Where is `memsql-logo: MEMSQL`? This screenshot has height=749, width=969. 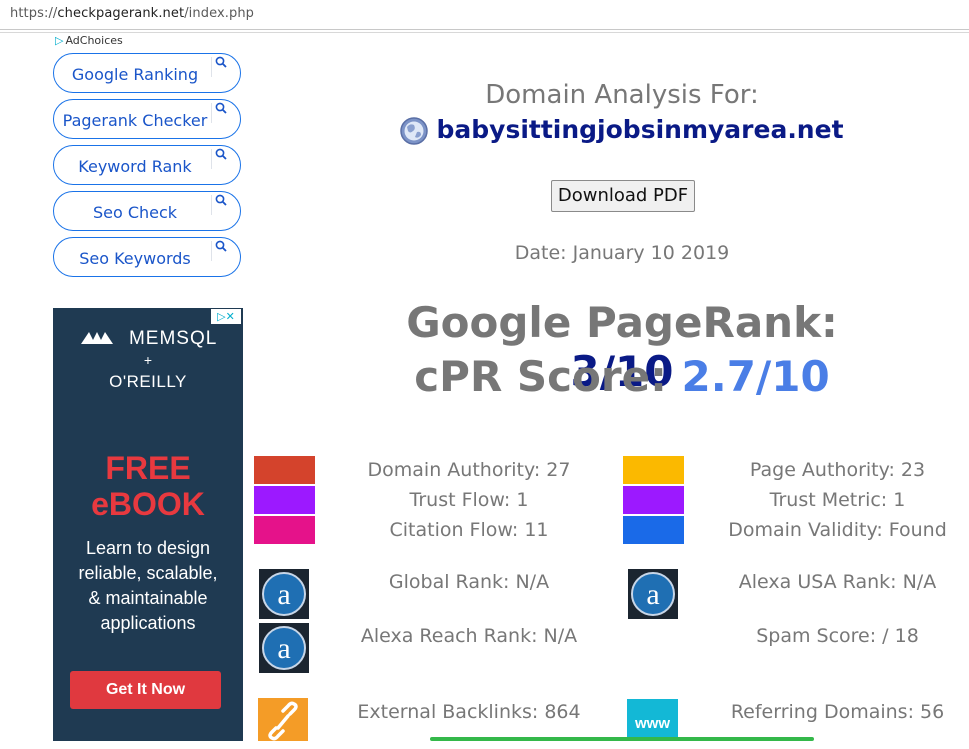
memsql-logo: MEMSQL is located at coordinates (148, 339).